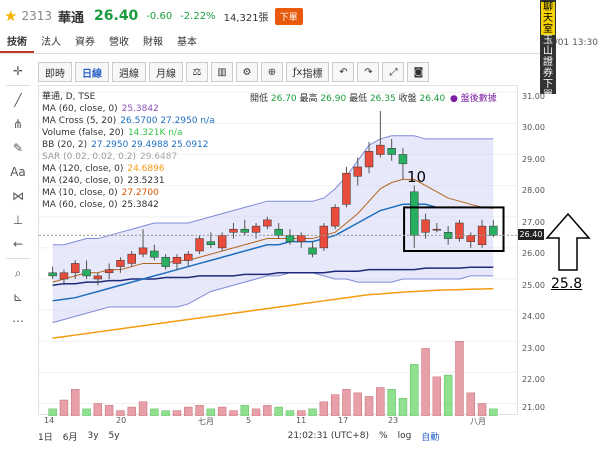 Image resolution: width=600 pixels, height=457 pixels. Describe the element at coordinates (18, 100) in the screenshot. I see `trendline-icon: ╱` at that location.